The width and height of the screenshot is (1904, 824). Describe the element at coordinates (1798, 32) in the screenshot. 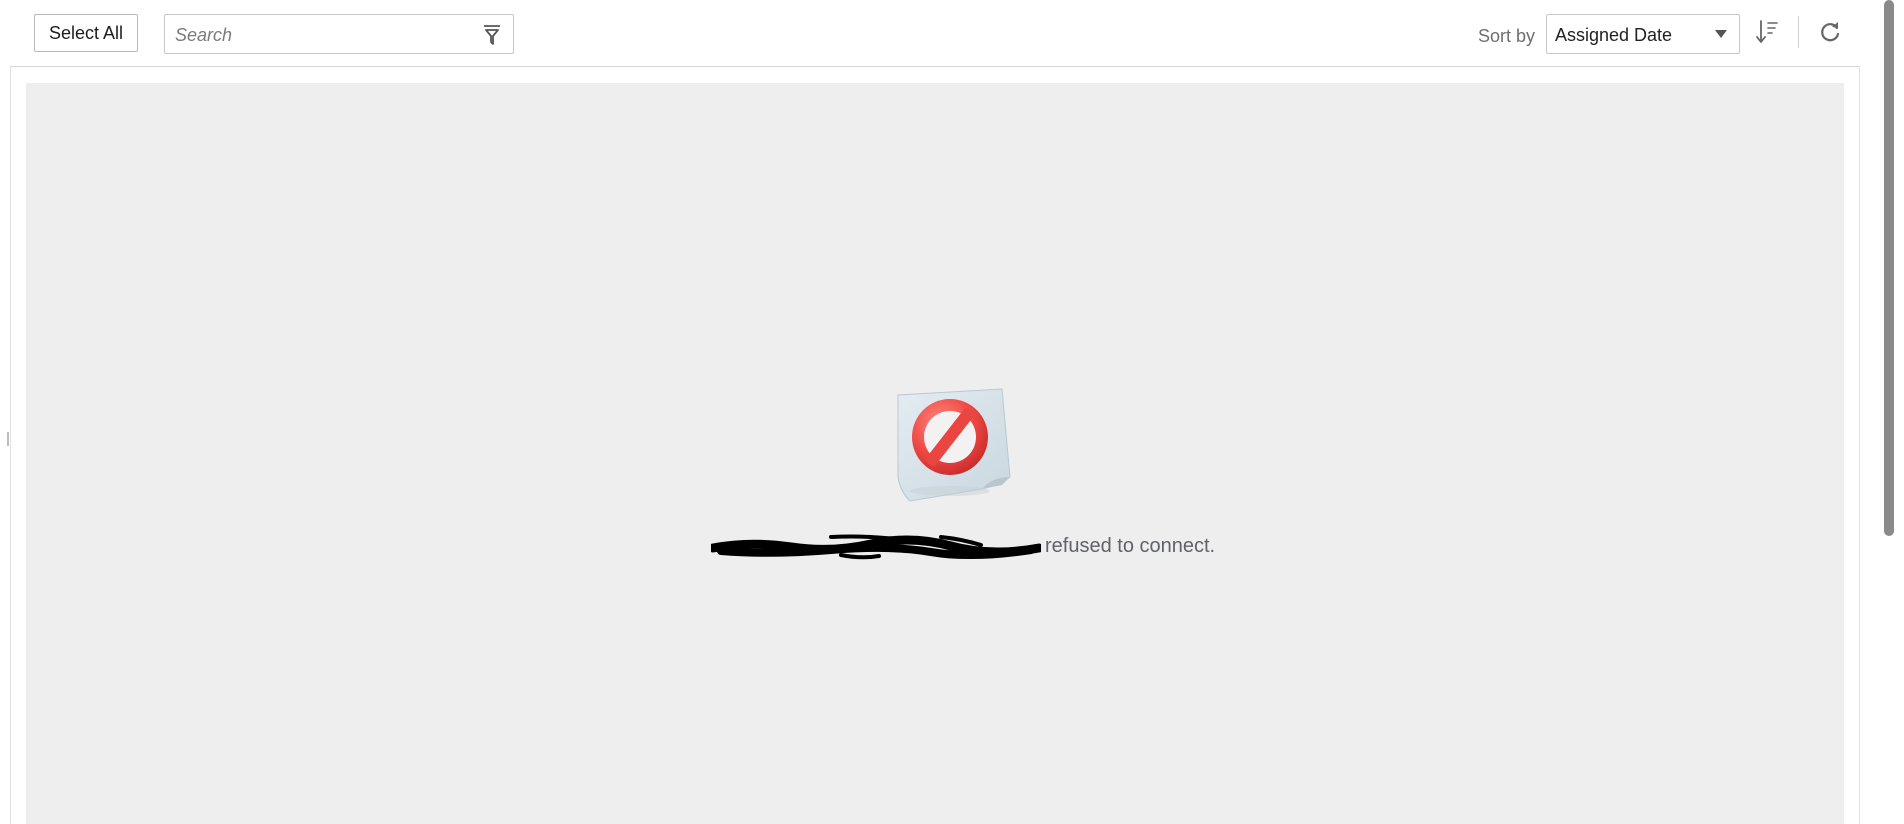

I see `toolbar-divider` at that location.